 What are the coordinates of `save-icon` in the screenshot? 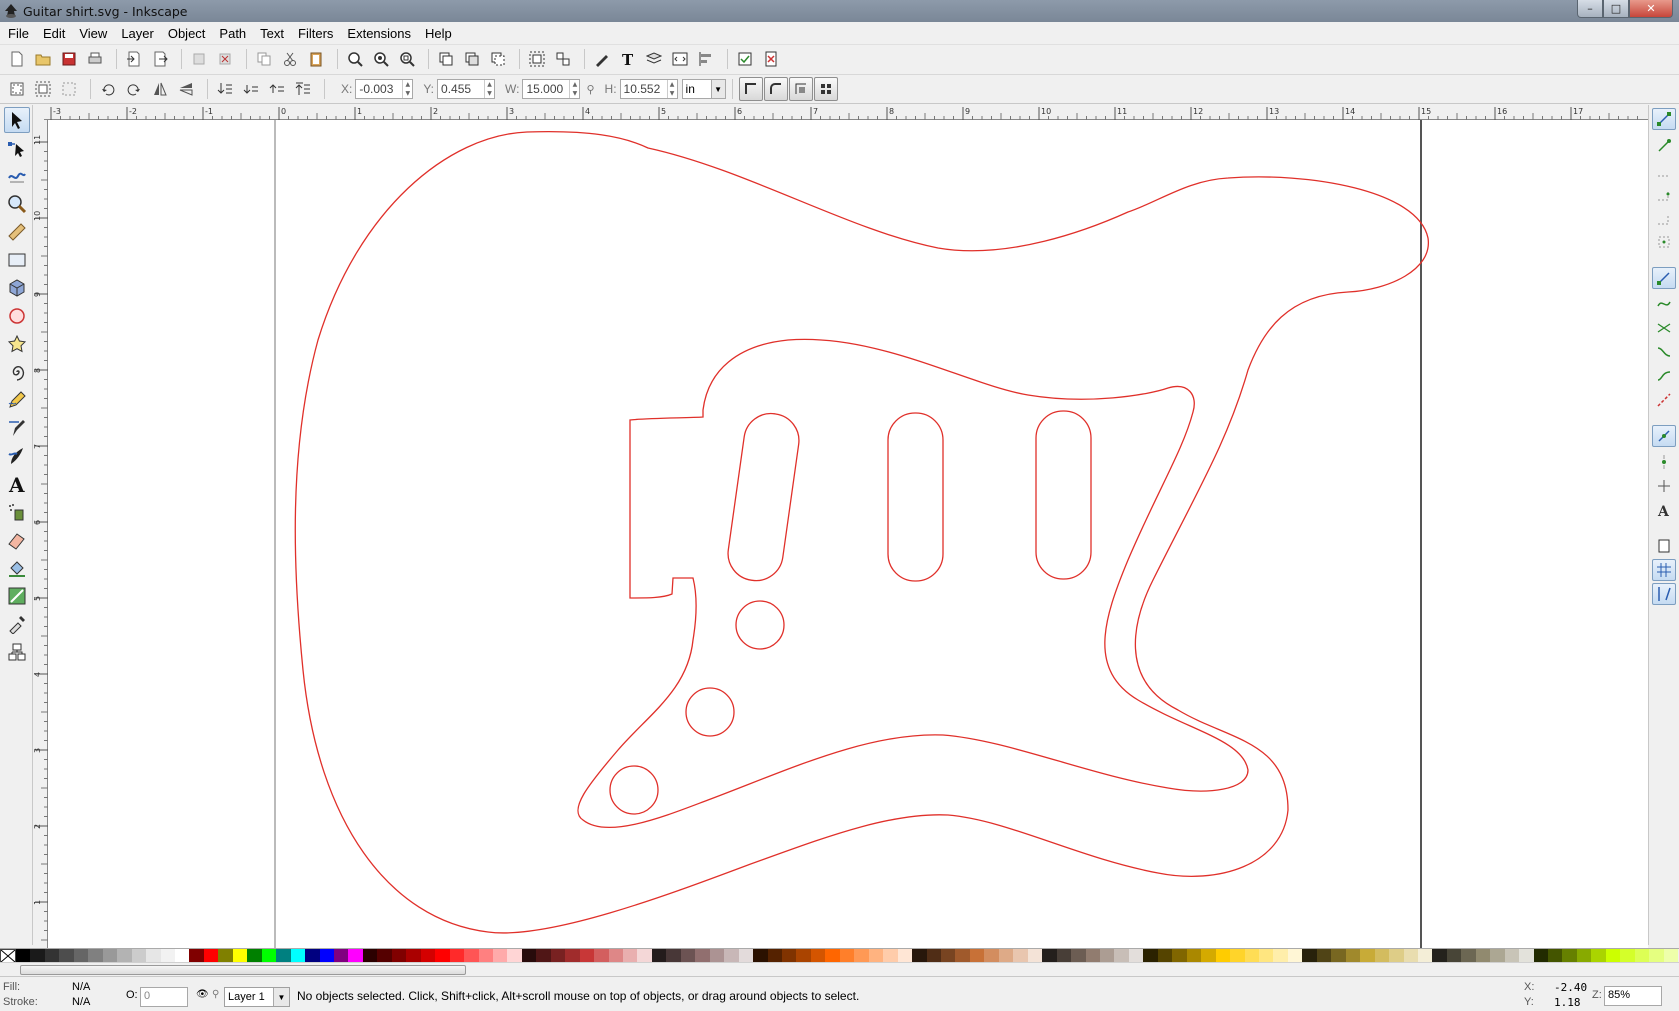 It's located at (69, 59).